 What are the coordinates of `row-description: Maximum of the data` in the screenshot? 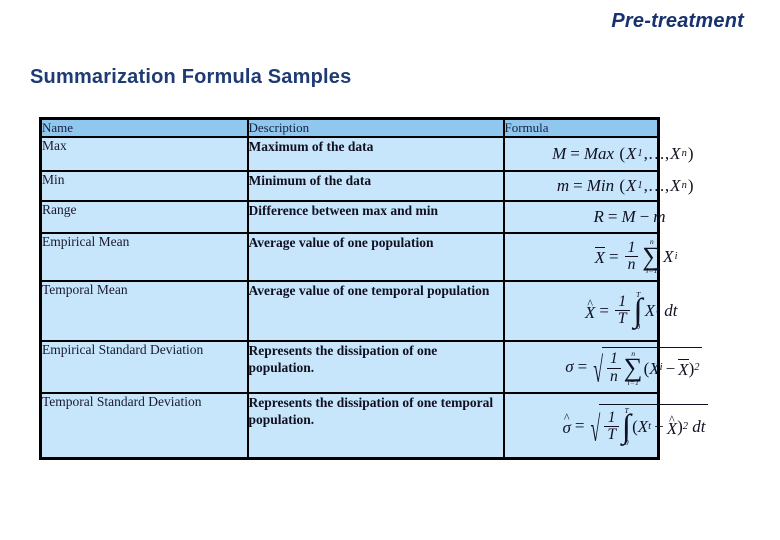 It's located at (375, 153).